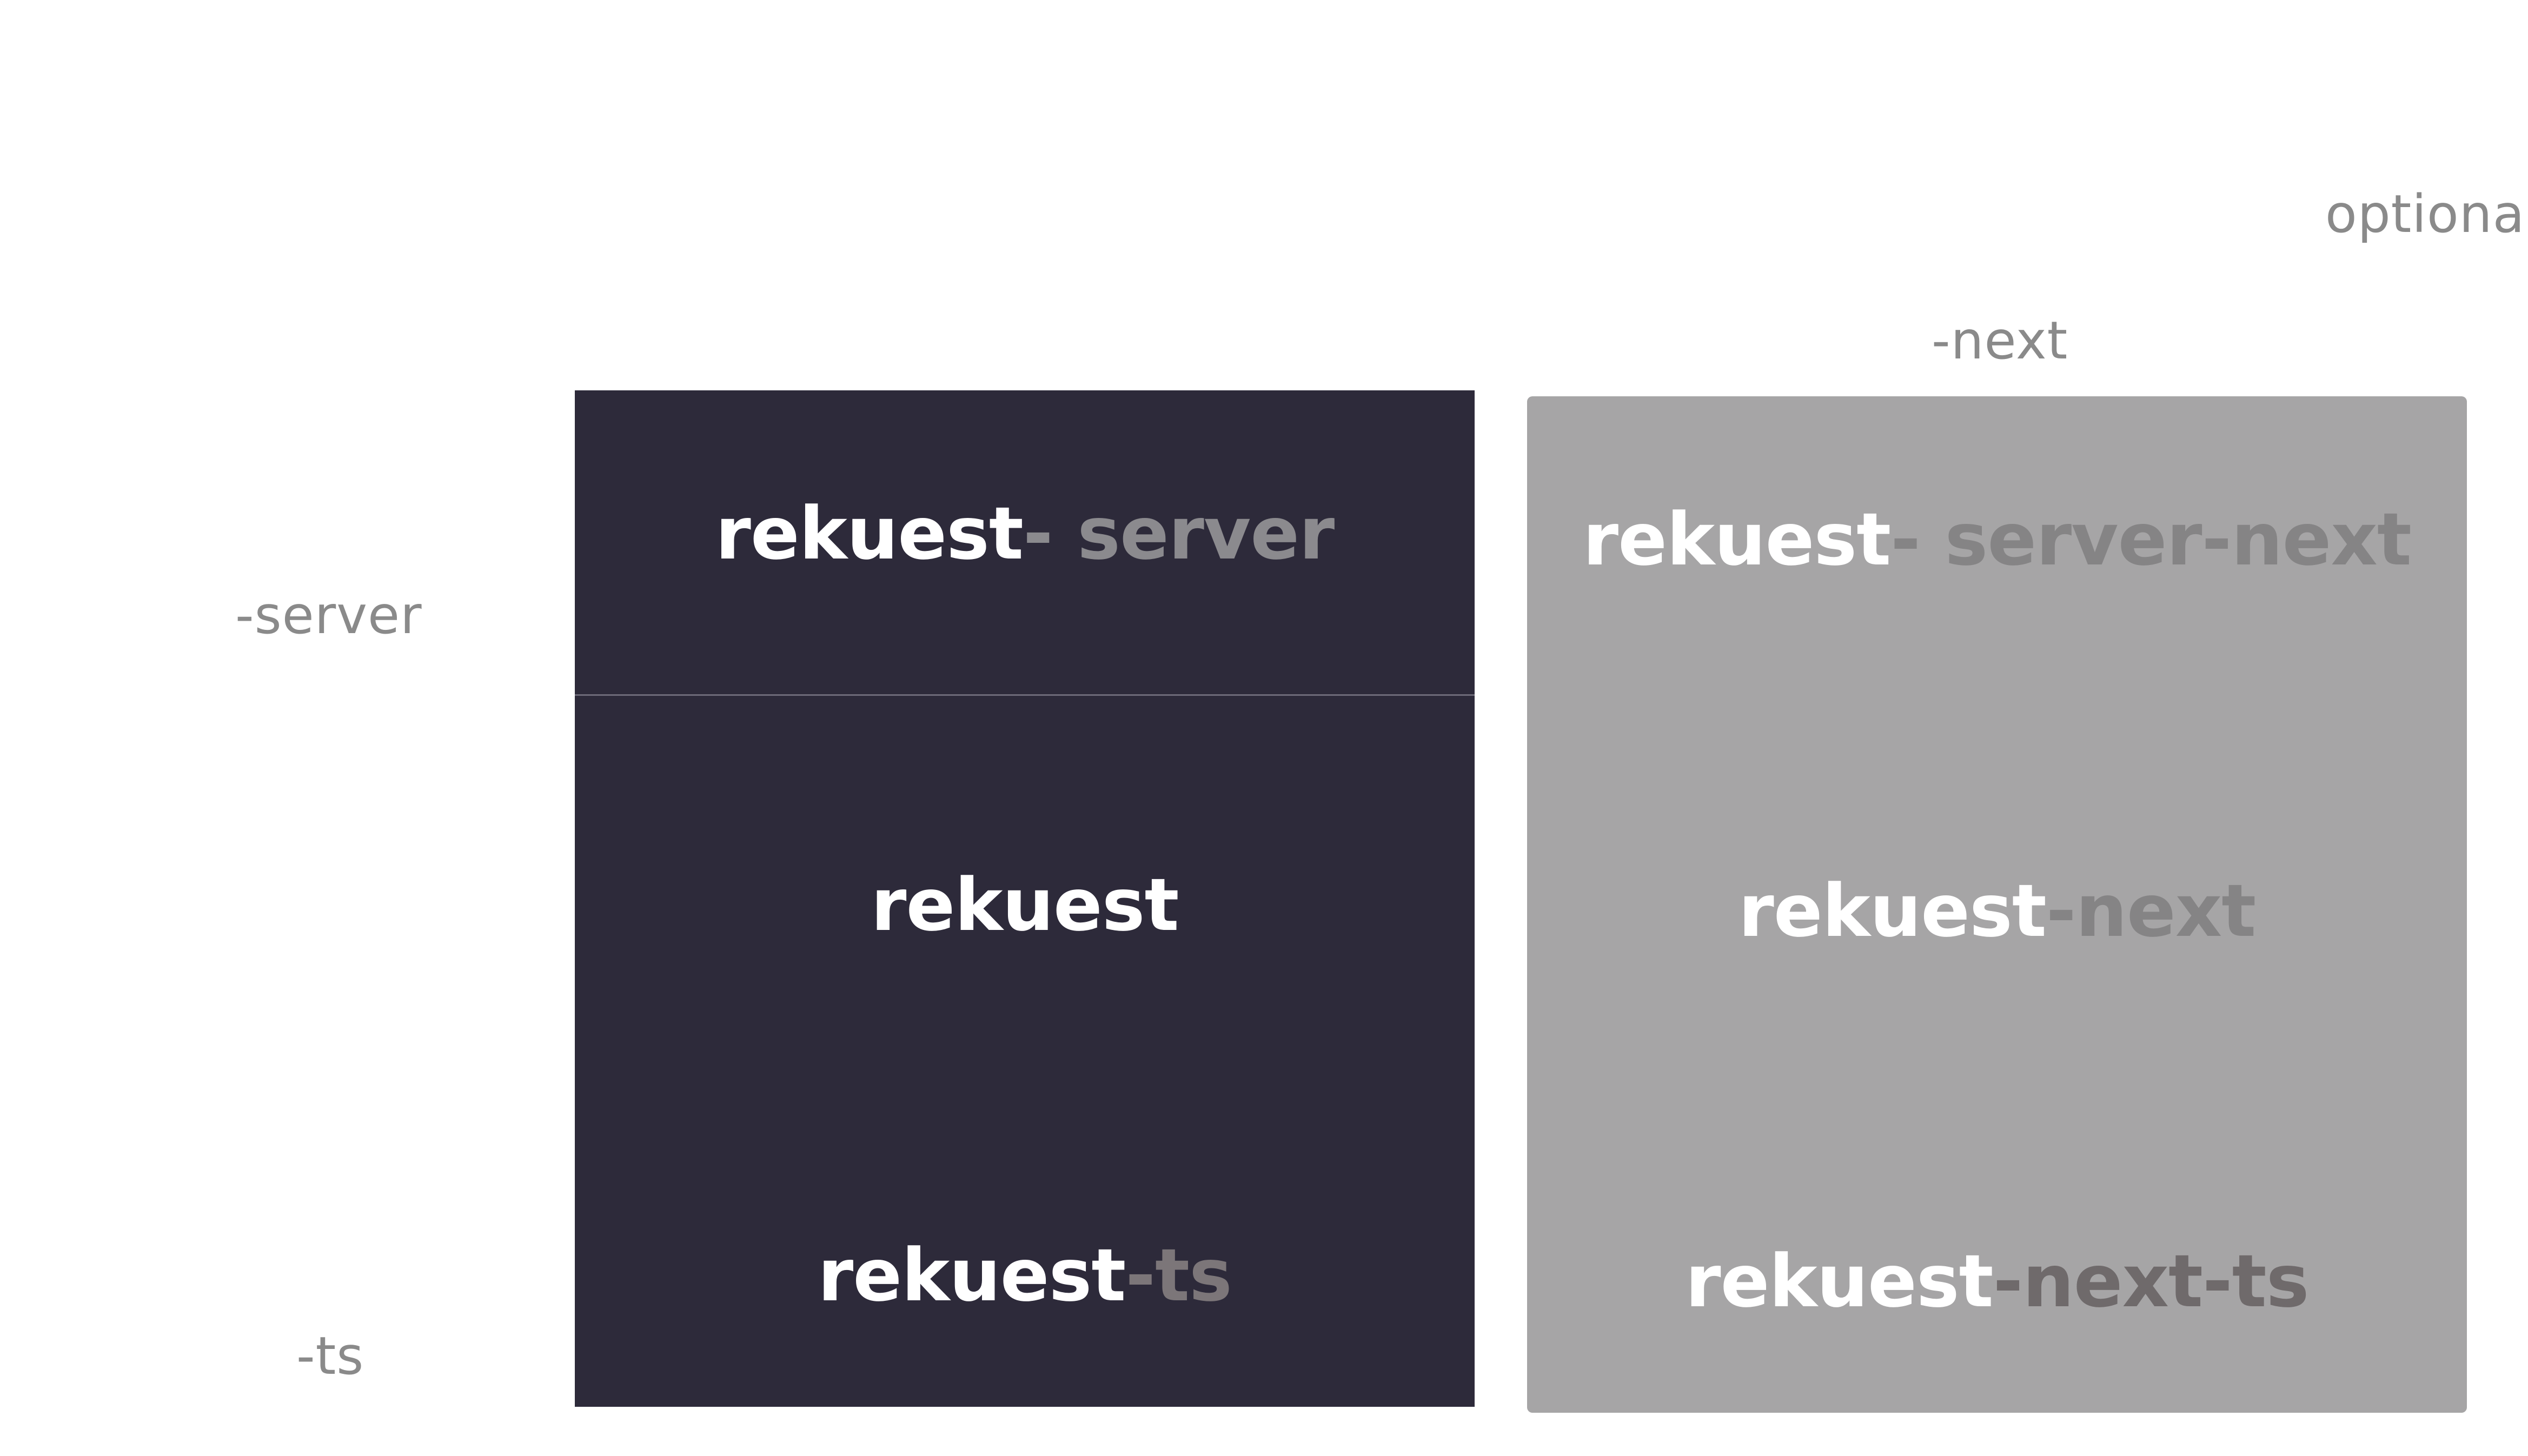 The width and height of the screenshot is (2528, 1456). I want to click on package-suffix: - server-next, so click(2151, 540).